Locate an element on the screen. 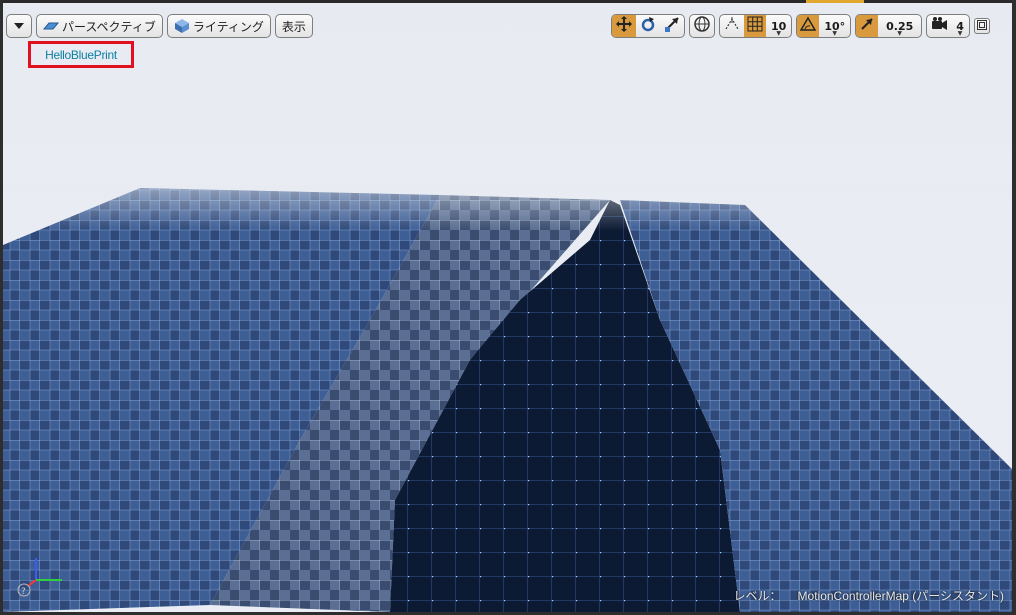 This screenshot has height=615, width=1016. lighting-button: ライティング is located at coordinates (218, 26).